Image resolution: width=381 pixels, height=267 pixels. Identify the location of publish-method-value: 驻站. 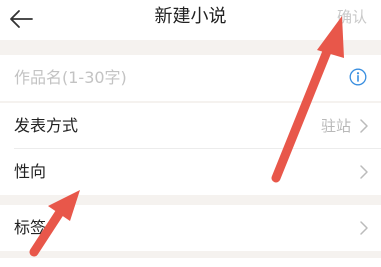
(335, 126).